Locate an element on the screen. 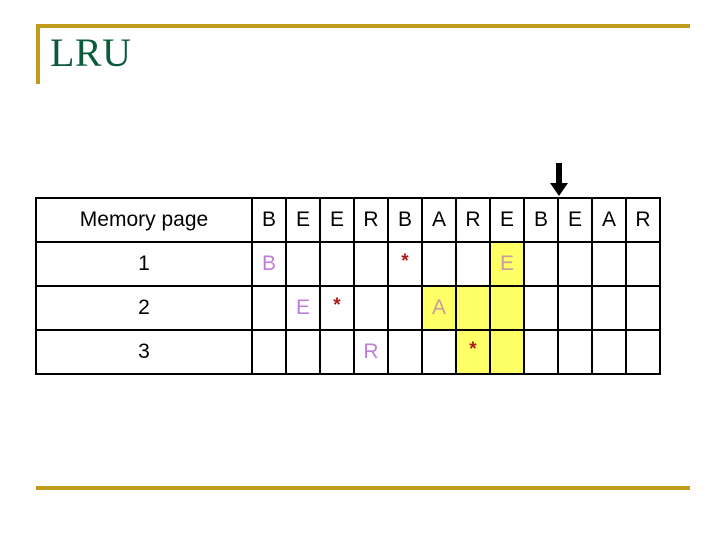  table-row: 1 B * E is located at coordinates (348, 264).